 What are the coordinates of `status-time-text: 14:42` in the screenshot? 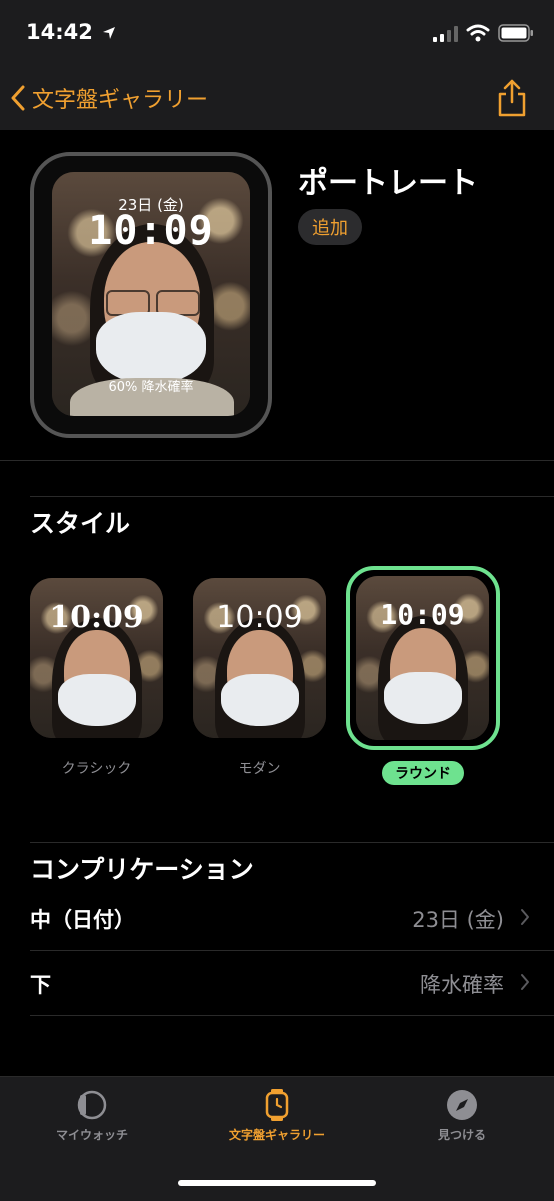 It's located at (59, 32).